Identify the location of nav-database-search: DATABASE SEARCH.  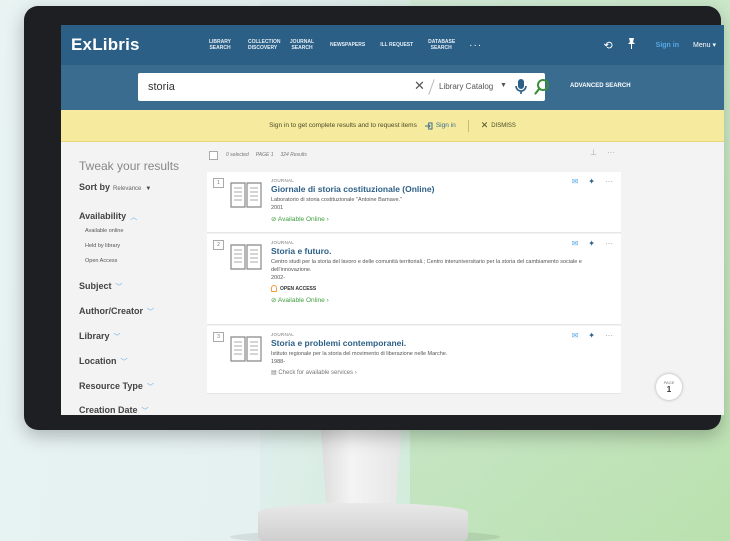
(441, 45).